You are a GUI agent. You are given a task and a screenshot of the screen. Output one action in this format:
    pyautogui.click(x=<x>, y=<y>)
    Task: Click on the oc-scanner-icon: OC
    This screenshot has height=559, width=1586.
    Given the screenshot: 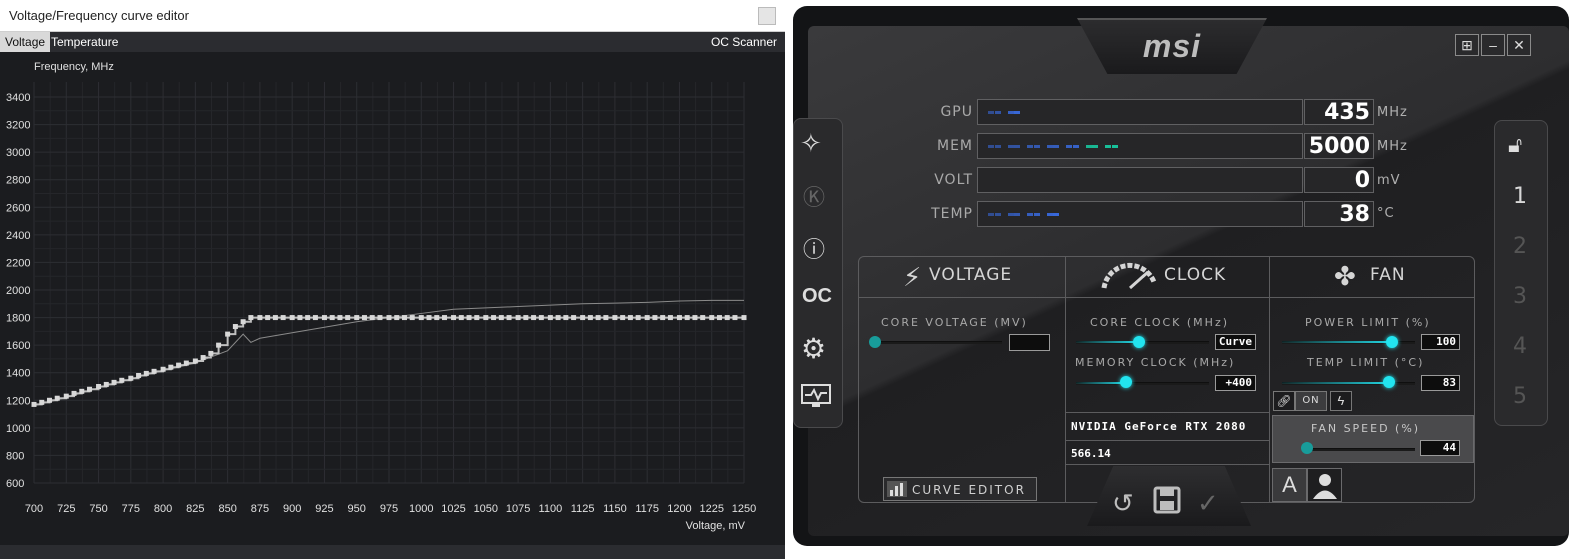 What is the action you would take?
    pyautogui.click(x=817, y=296)
    